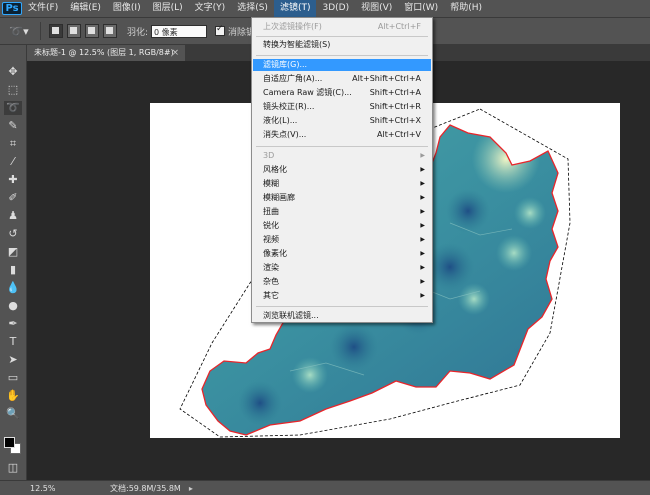 Image resolution: width=650 pixels, height=495 pixels. Describe the element at coordinates (342, 254) in the screenshot. I see `menu-item-pixelate: 像素化 ▶` at that location.